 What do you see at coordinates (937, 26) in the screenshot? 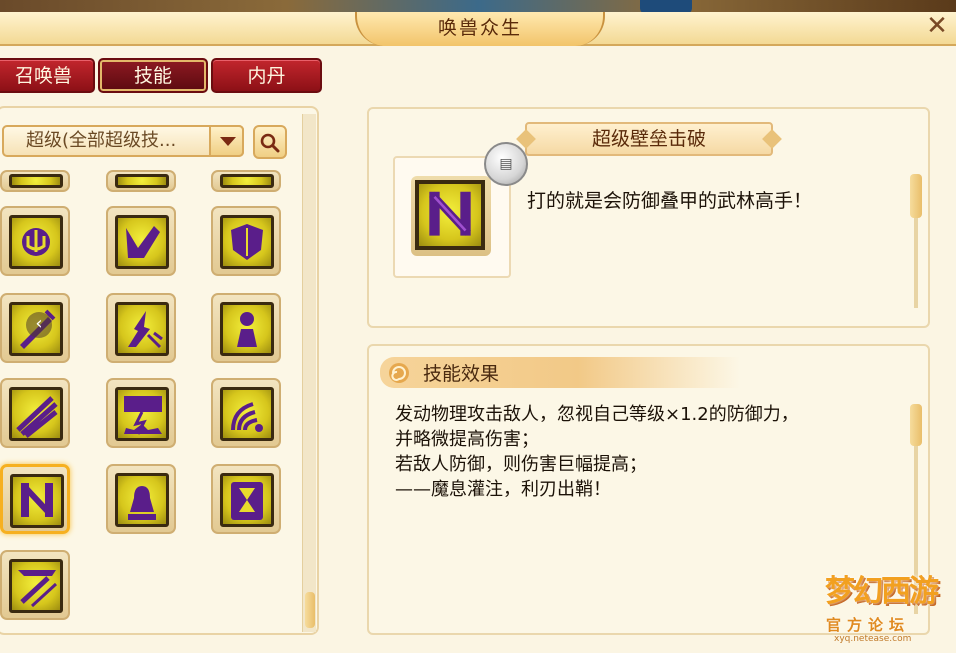
I see `close-button: ✕` at bounding box center [937, 26].